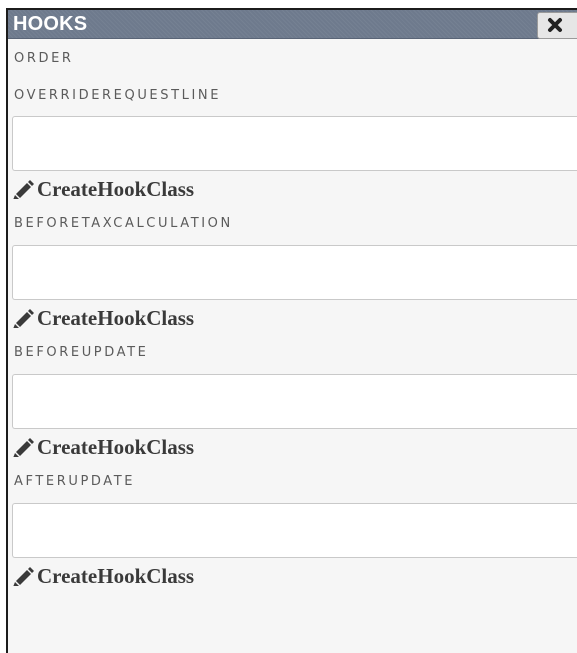 Image resolution: width=577 pixels, height=653 pixels. Describe the element at coordinates (292, 24) in the screenshot. I see `panel-titlebar: HOOKS` at that location.